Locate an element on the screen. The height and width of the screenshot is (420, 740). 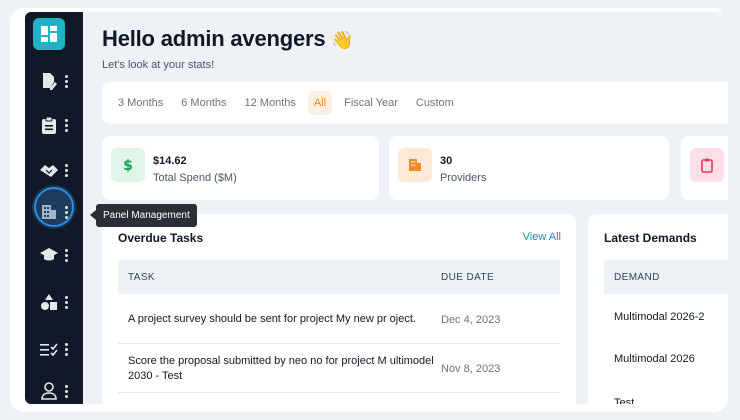
greeting-text: Hello admin avengers is located at coordinates (214, 38).